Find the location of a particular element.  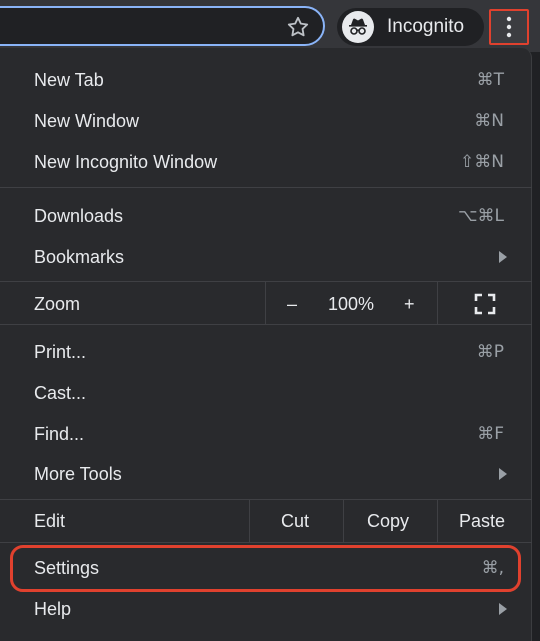

menu-item-shortcut: ⌘P is located at coordinates (490, 352).